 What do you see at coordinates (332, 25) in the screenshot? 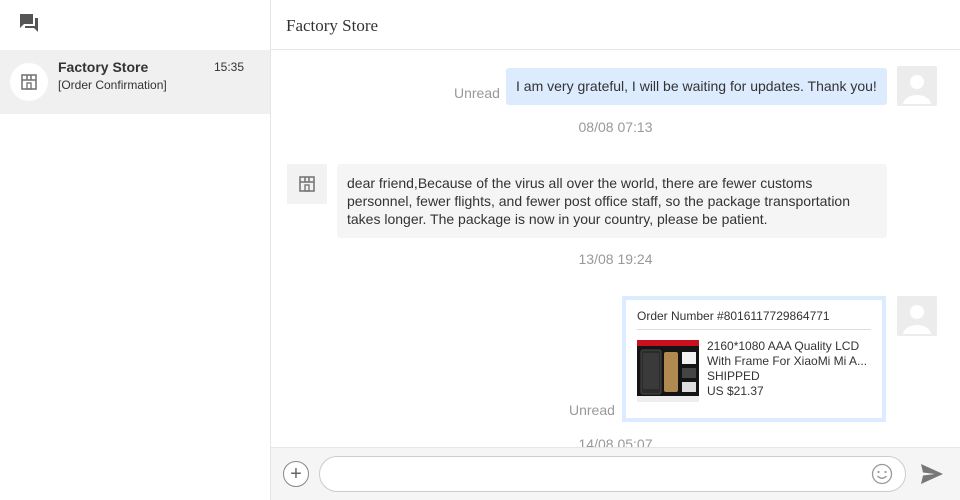
I see `chat-title: Factory Store` at bounding box center [332, 25].